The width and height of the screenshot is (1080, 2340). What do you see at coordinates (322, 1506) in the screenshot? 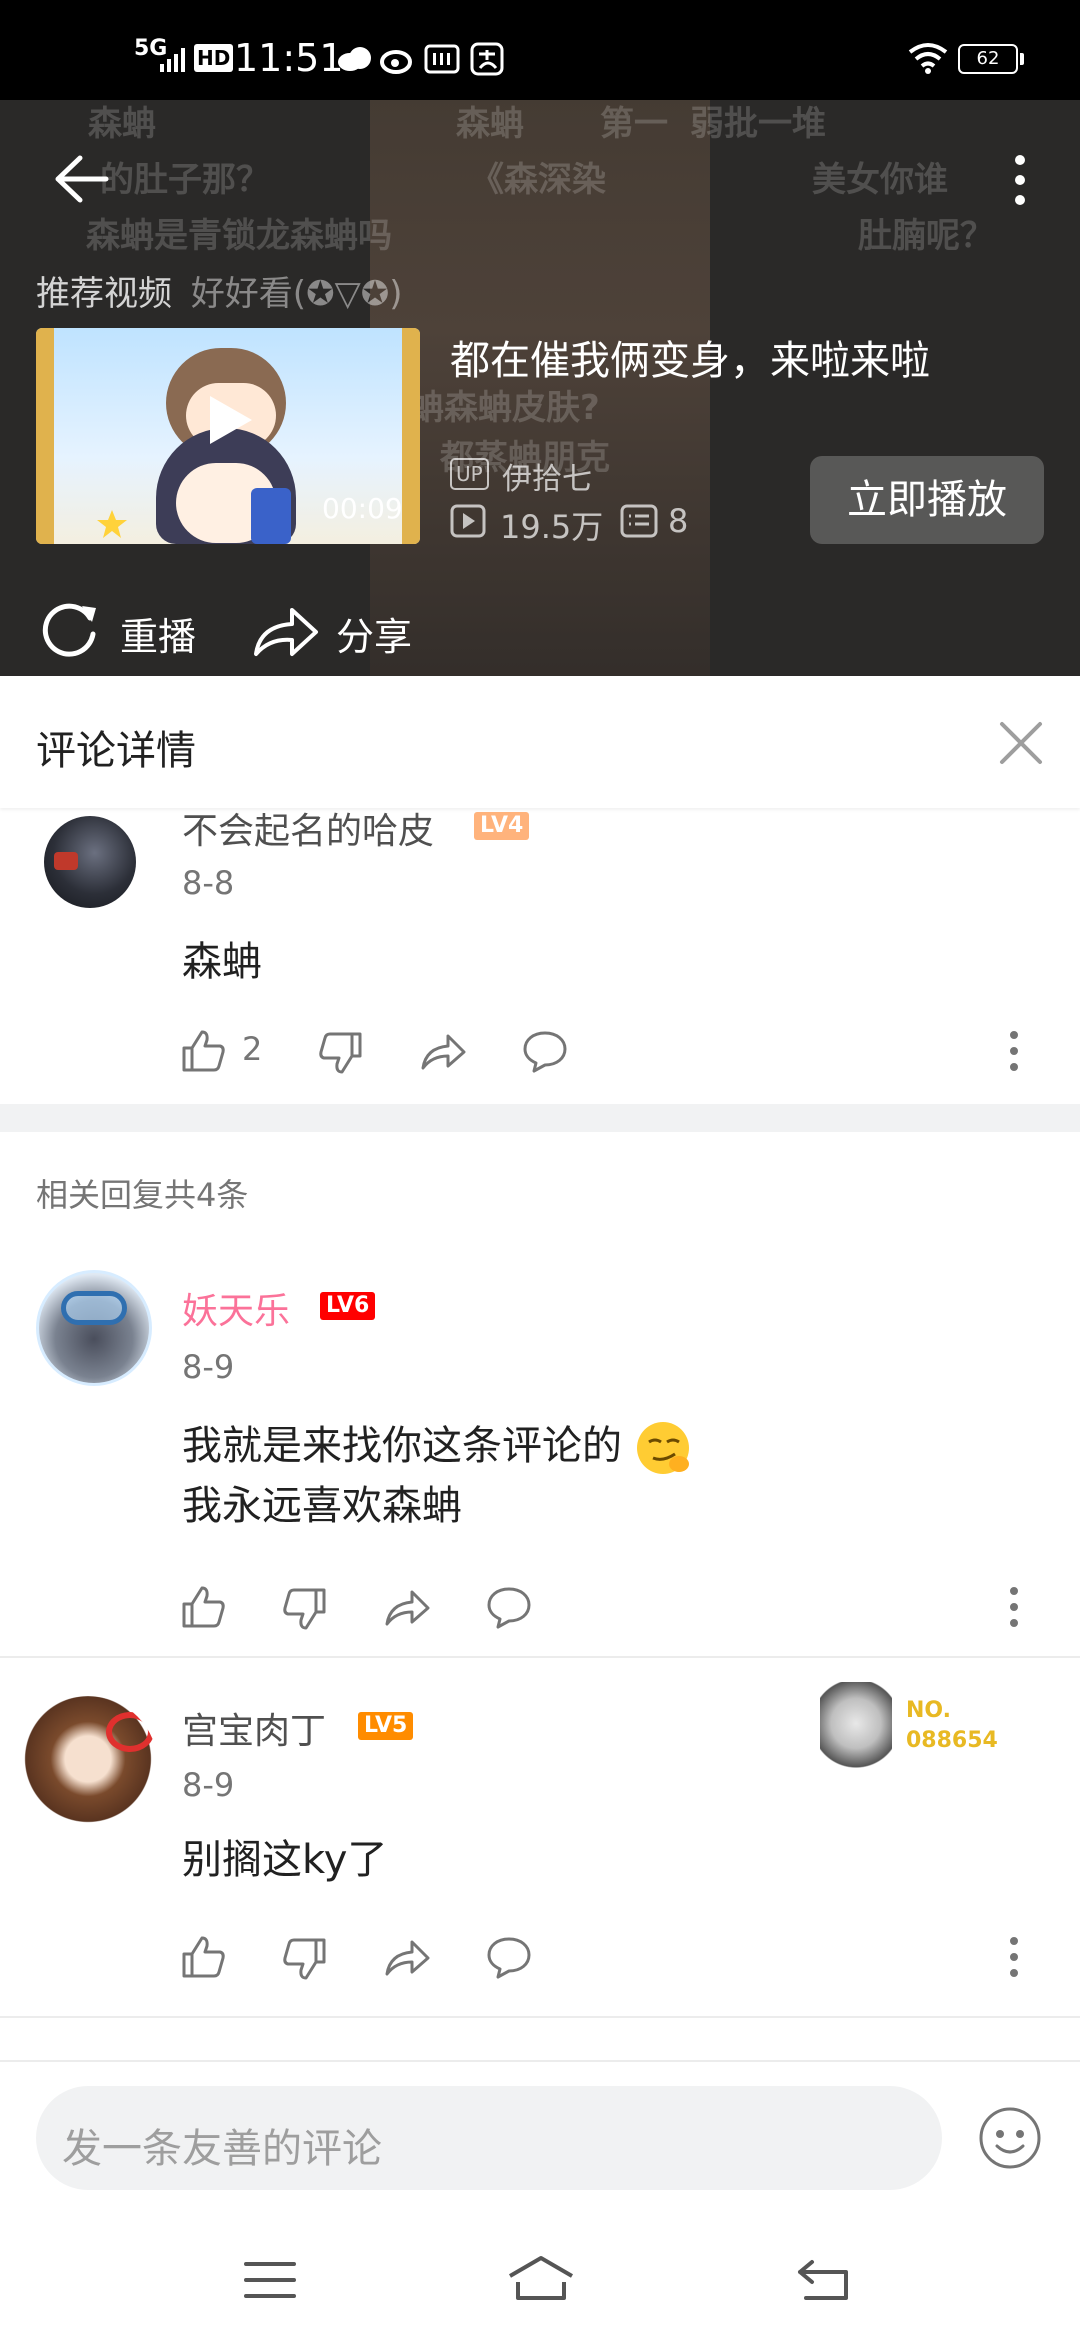
I see `reply-content-line: 我永远喜欢森蚺` at bounding box center [322, 1506].